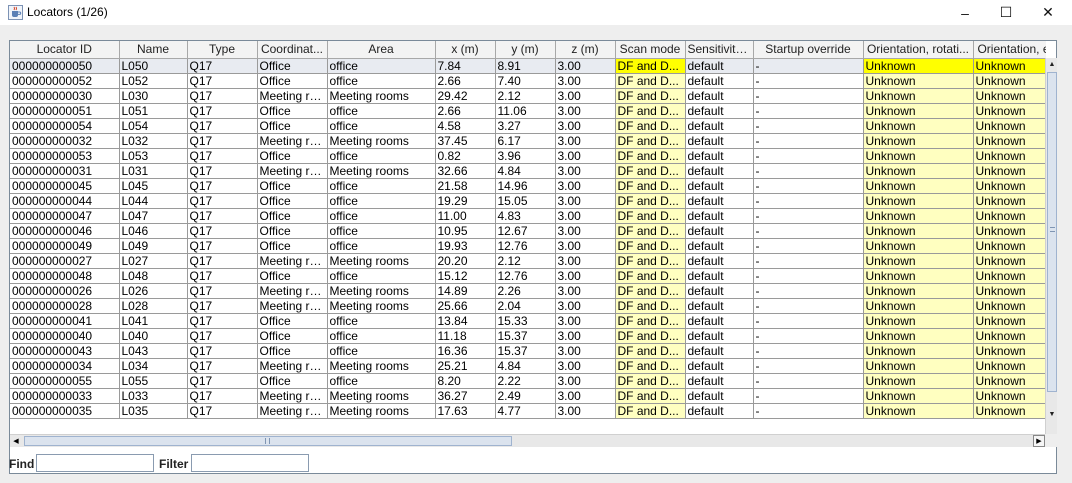 The height and width of the screenshot is (483, 1072). Describe the element at coordinates (153, 366) in the screenshot. I see `table-cell: L034` at that location.